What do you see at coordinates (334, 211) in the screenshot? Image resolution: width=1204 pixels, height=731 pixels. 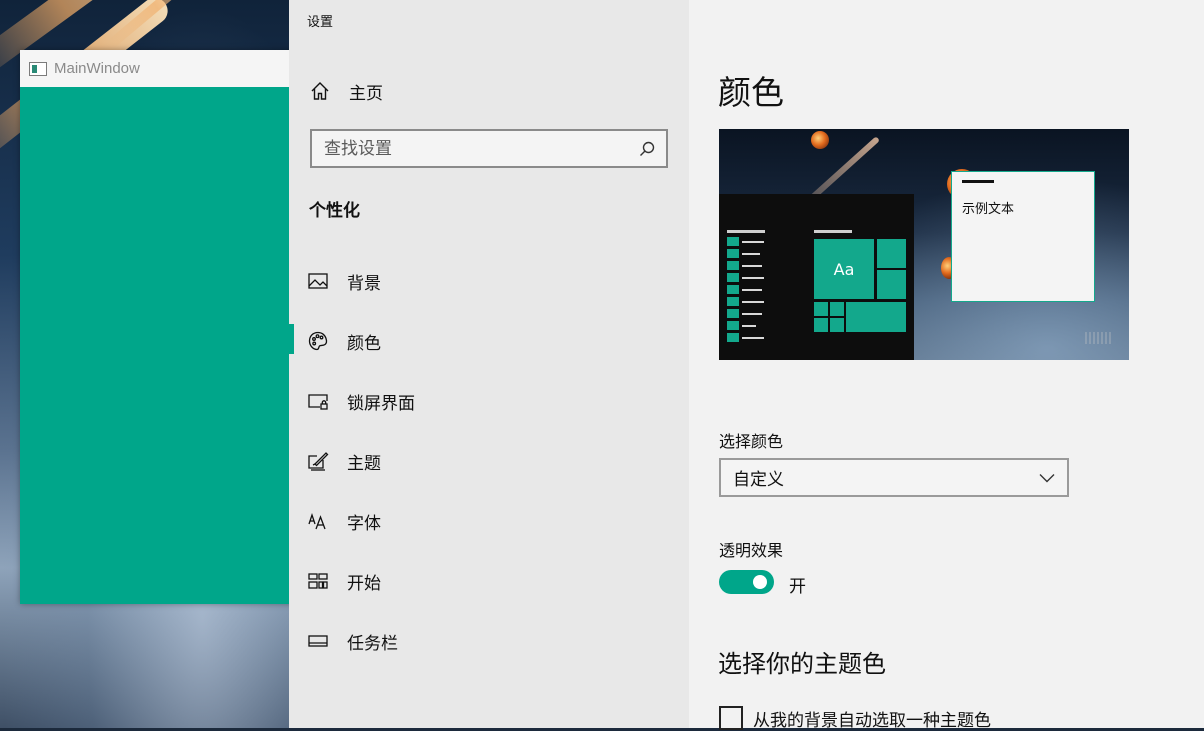 I see `section-heading-personalization: 个性化` at bounding box center [334, 211].